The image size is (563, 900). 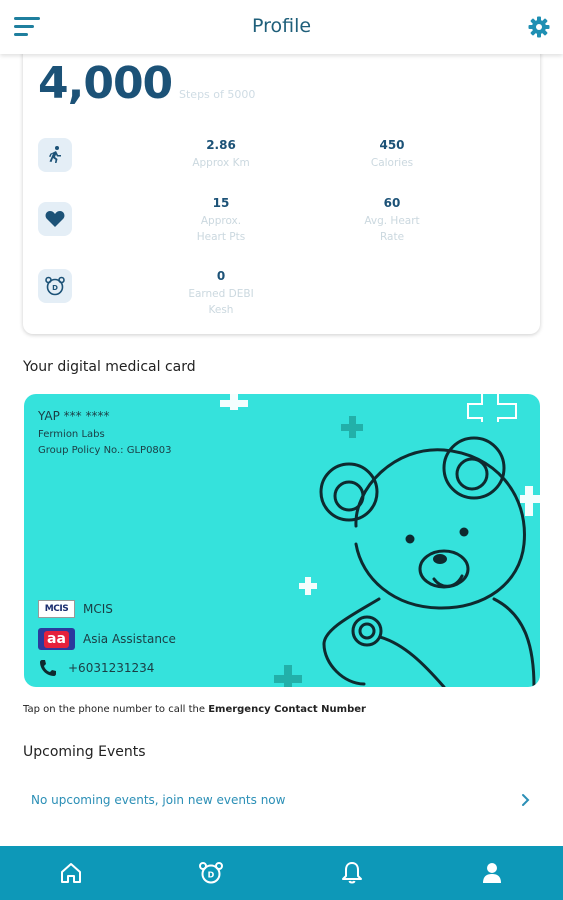 I want to click on heart-points-label: Approx. Heart Pts, so click(x=221, y=229).